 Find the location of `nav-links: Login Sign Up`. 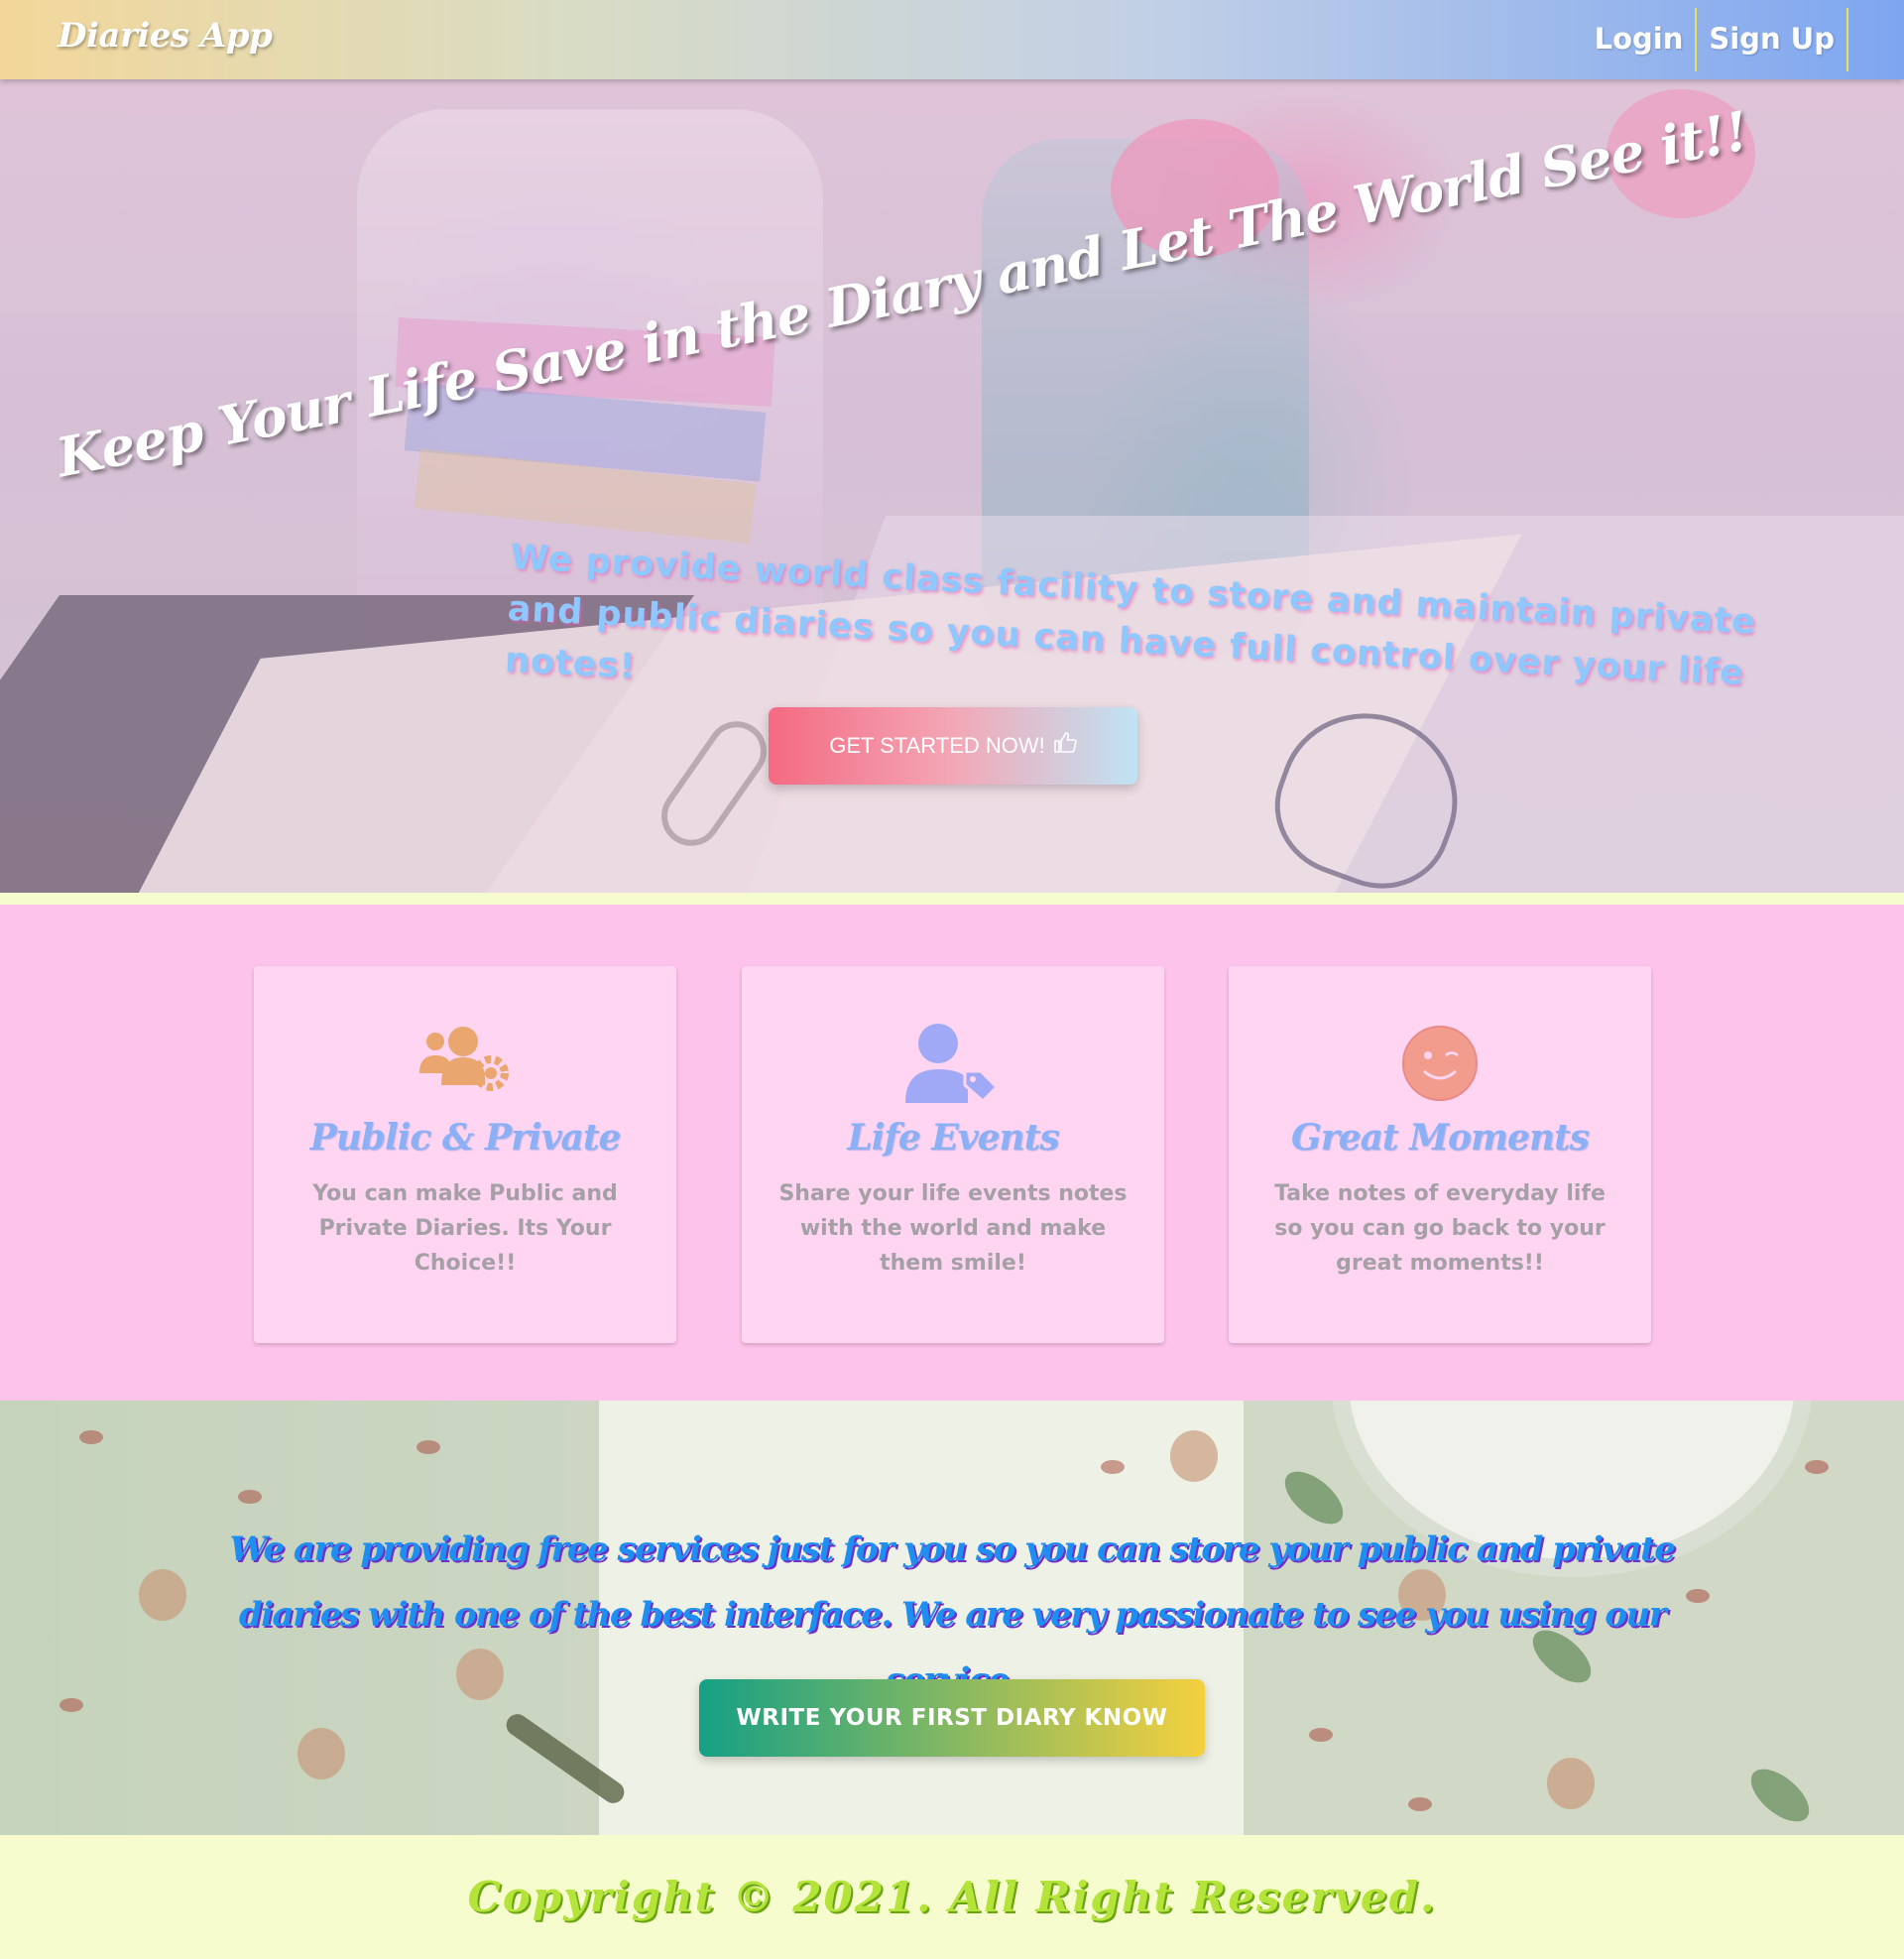

nav-links: Login Sign Up is located at coordinates (1715, 39).